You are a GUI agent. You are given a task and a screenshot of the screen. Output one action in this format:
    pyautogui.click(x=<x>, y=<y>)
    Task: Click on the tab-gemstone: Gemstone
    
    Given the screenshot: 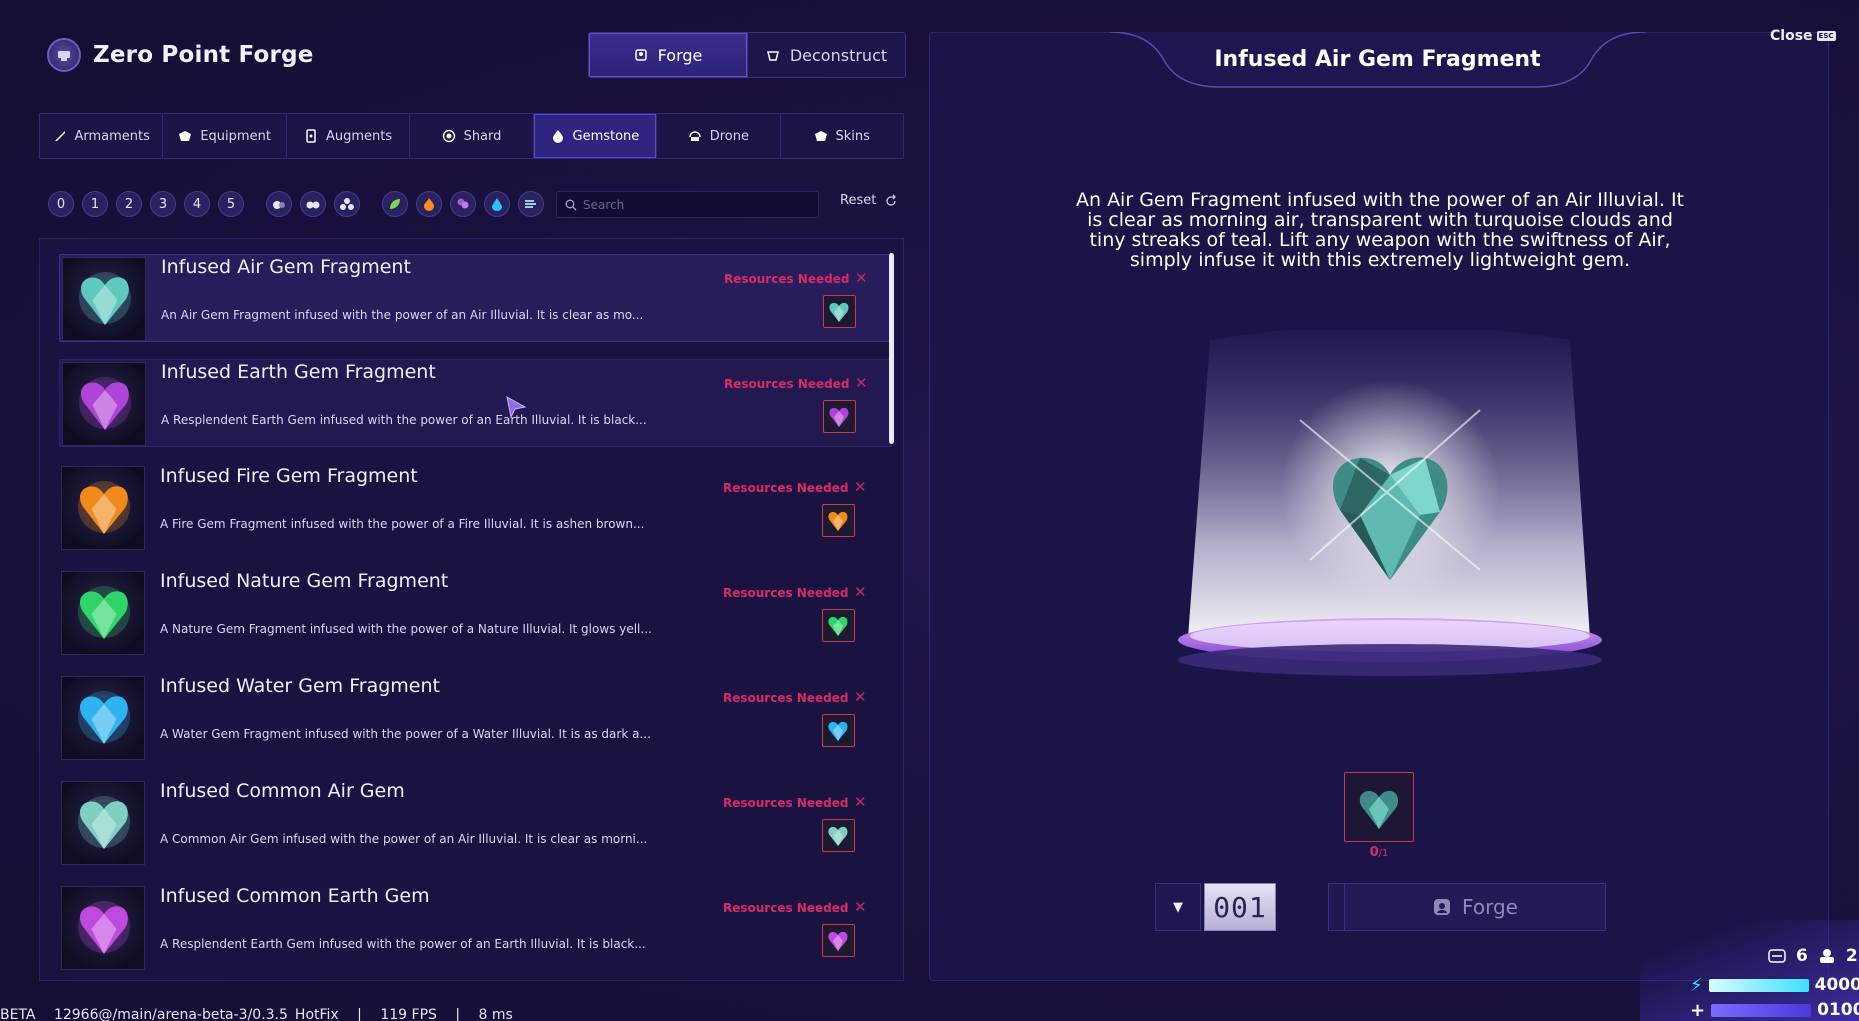 What is the action you would take?
    pyautogui.click(x=594, y=136)
    